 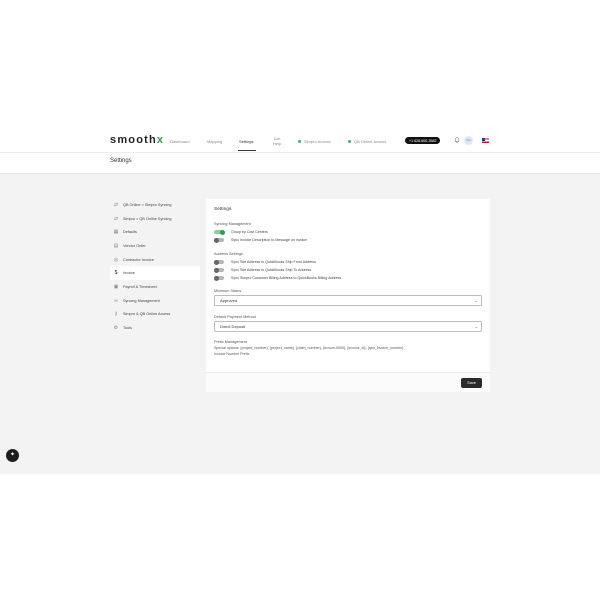 I want to click on nav-mapping: Mapping, so click(x=214, y=141).